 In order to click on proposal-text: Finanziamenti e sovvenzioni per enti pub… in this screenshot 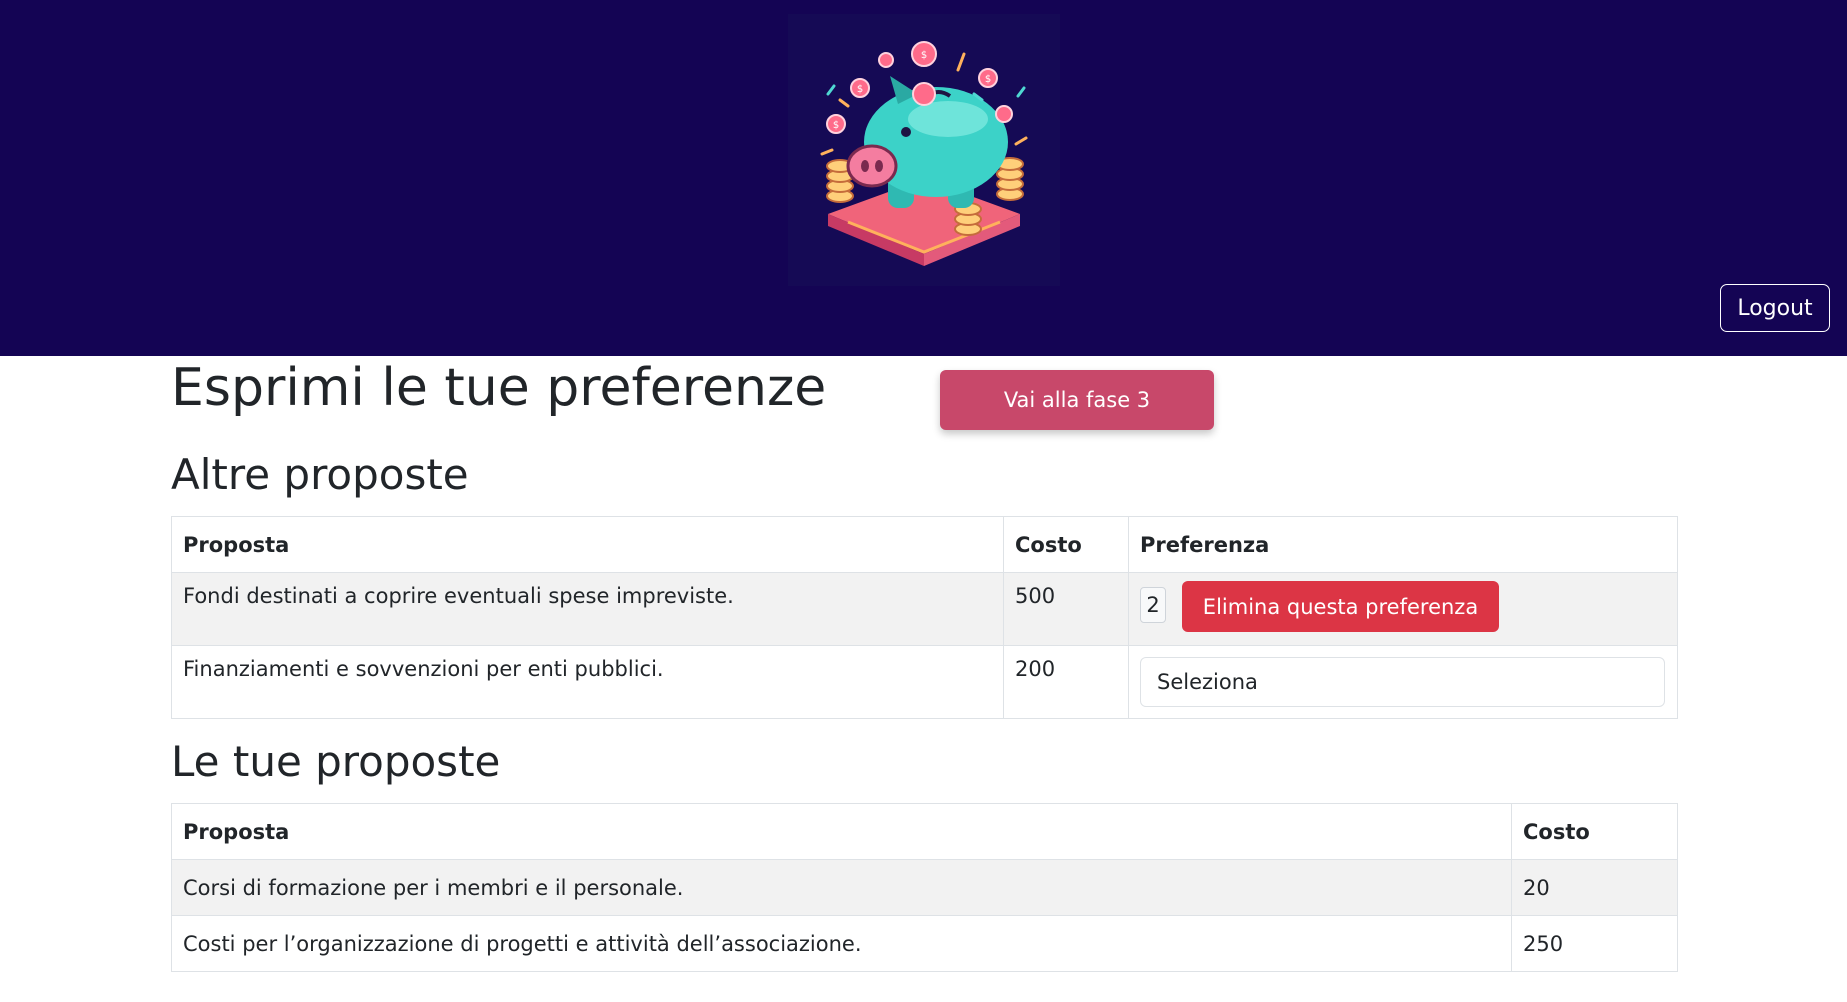, I will do `click(587, 682)`.